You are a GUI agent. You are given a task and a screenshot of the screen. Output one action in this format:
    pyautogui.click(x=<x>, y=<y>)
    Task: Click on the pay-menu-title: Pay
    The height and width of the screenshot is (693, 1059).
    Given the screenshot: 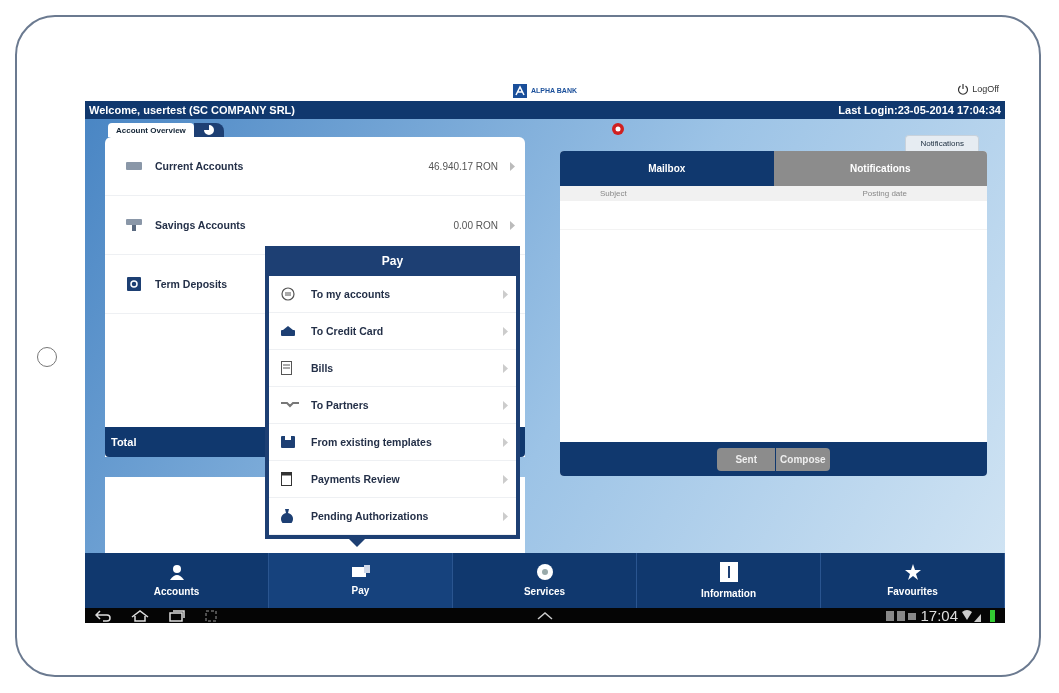 What is the action you would take?
    pyautogui.click(x=392, y=261)
    